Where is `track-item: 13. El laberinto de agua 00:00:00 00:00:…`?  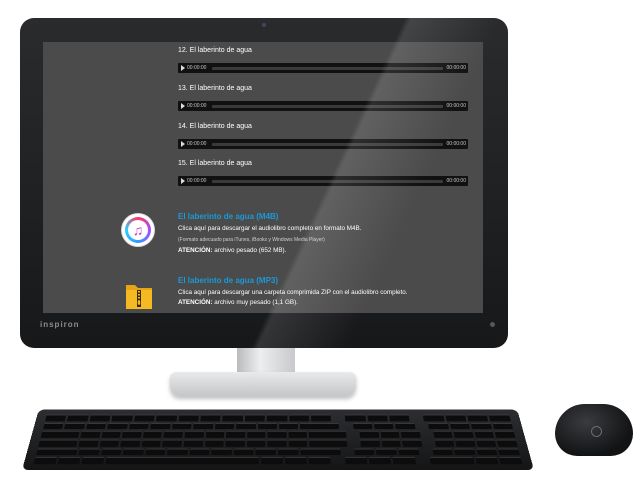 track-item: 13. El laberinto de agua 00:00:00 00:00:… is located at coordinates (323, 97).